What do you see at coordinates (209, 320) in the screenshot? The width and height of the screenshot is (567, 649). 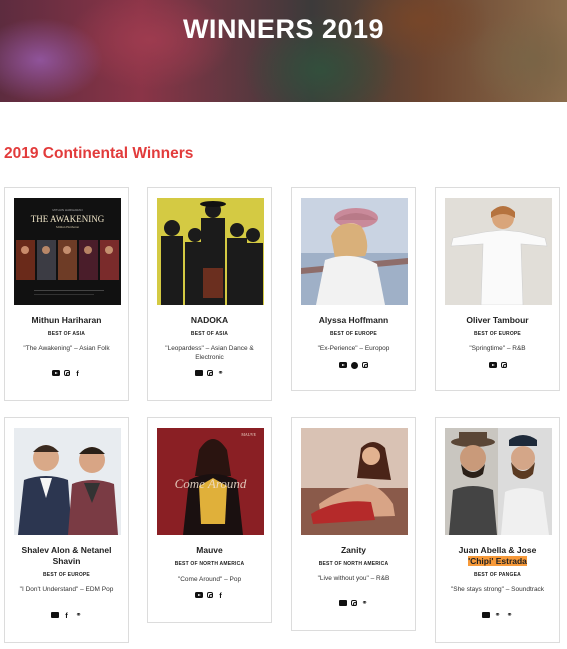 I see `winner-name: NADOKA` at bounding box center [209, 320].